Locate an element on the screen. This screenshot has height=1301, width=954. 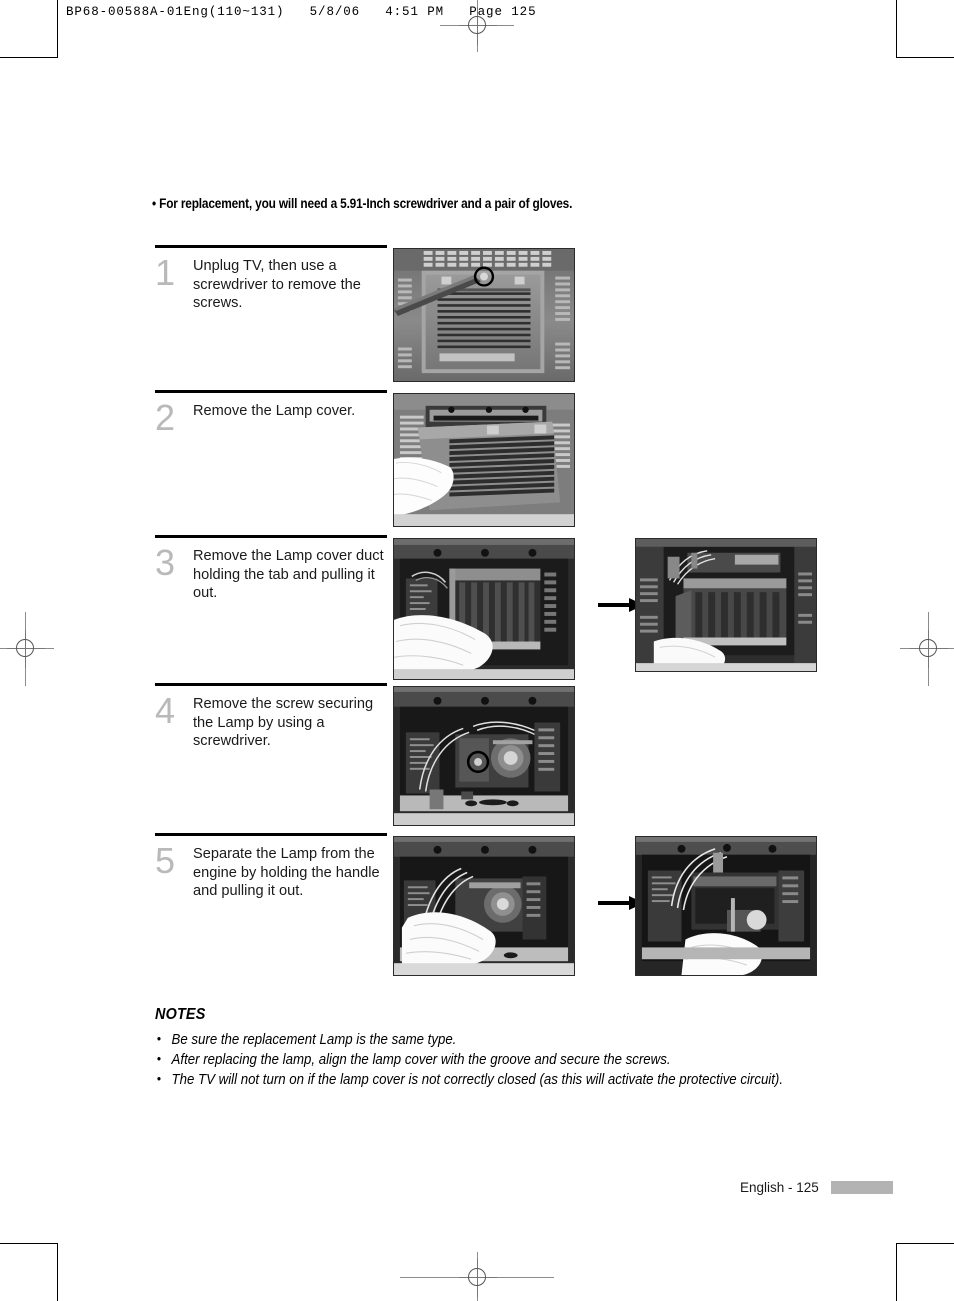
crop-mark-top-left-vertical is located at coordinates (57, 29).